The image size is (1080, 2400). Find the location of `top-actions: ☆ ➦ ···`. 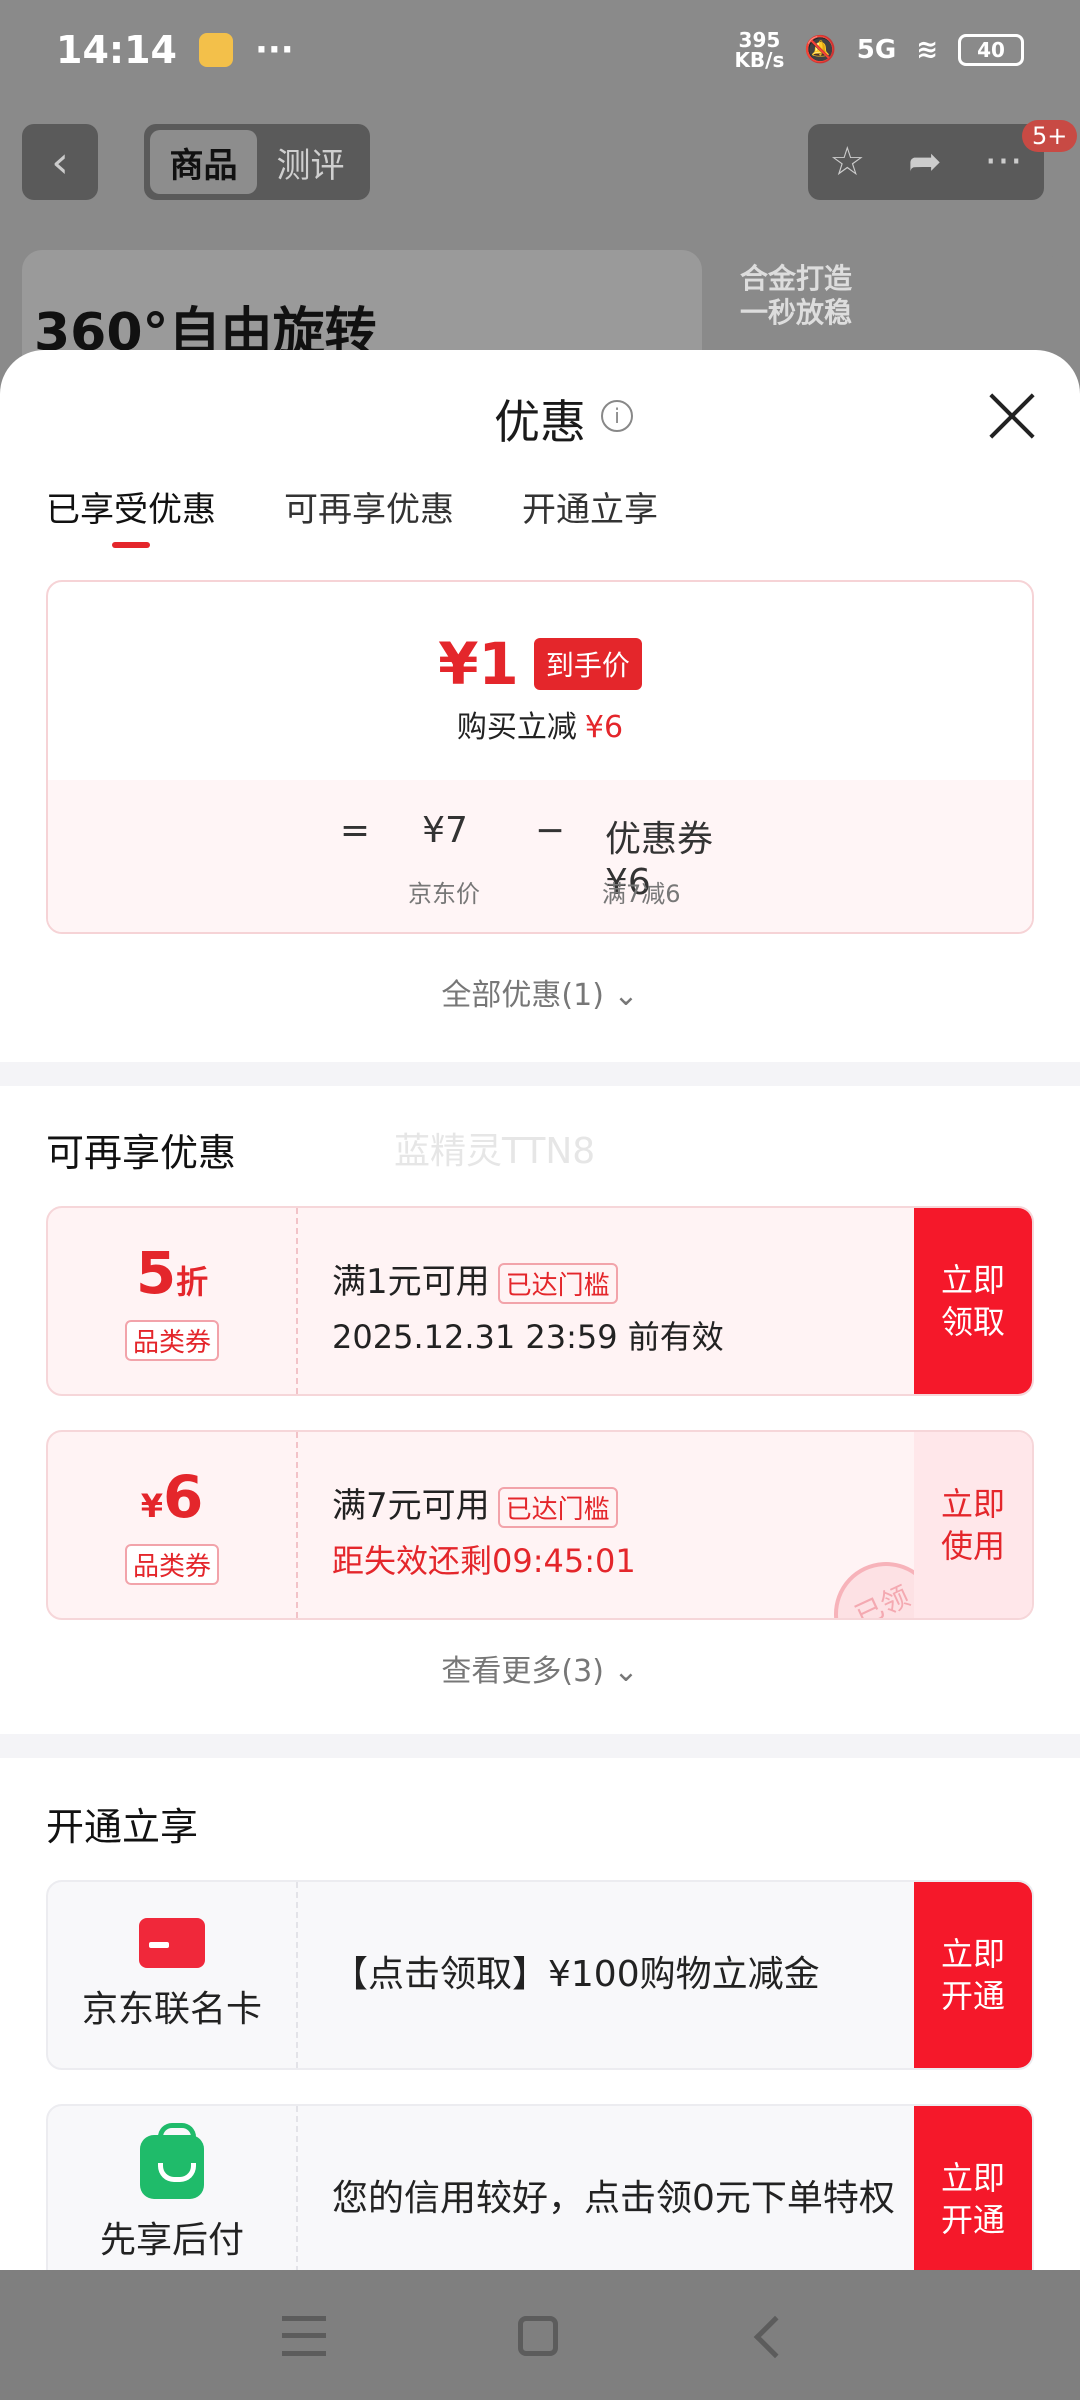

top-actions: ☆ ➦ ··· is located at coordinates (926, 162).